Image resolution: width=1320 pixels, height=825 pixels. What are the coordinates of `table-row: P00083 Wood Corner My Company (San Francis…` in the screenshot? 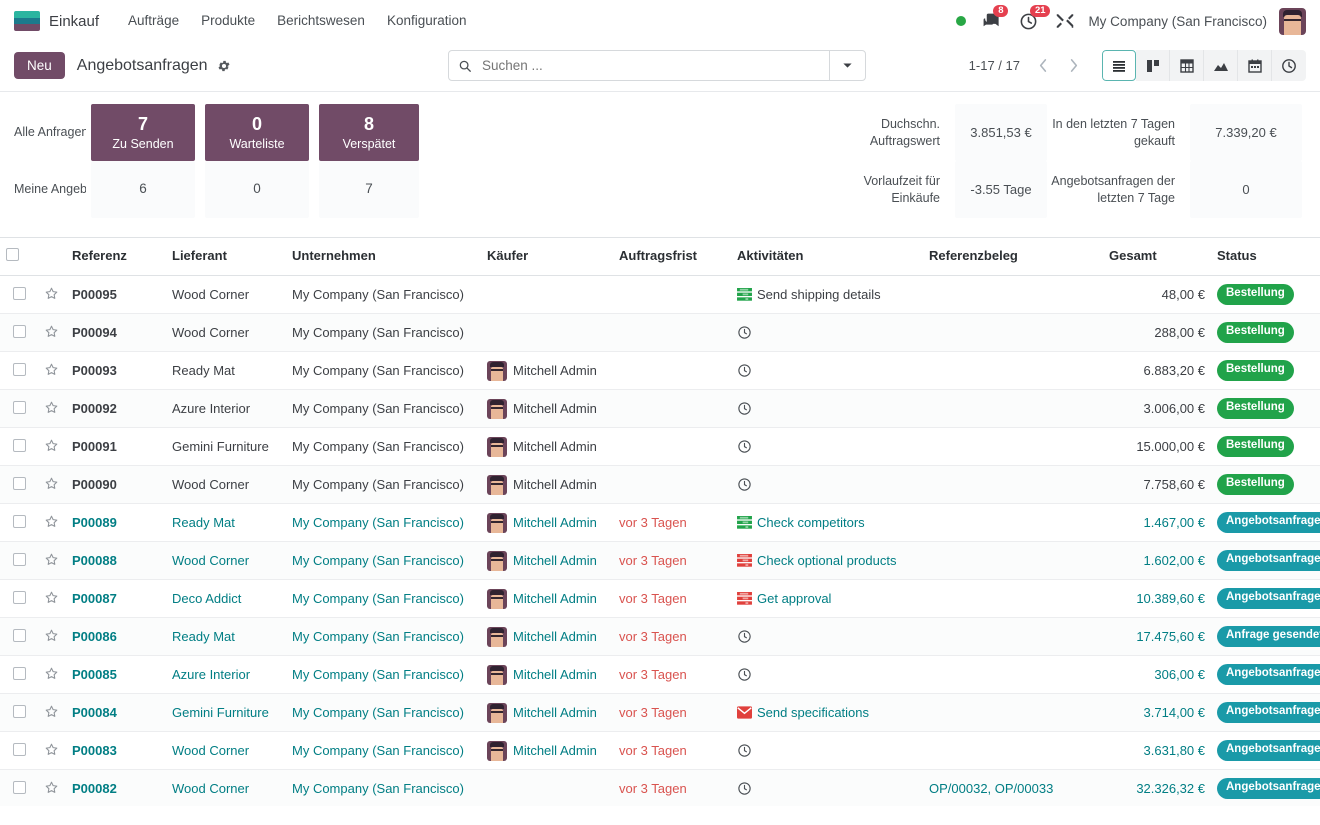 It's located at (660, 750).